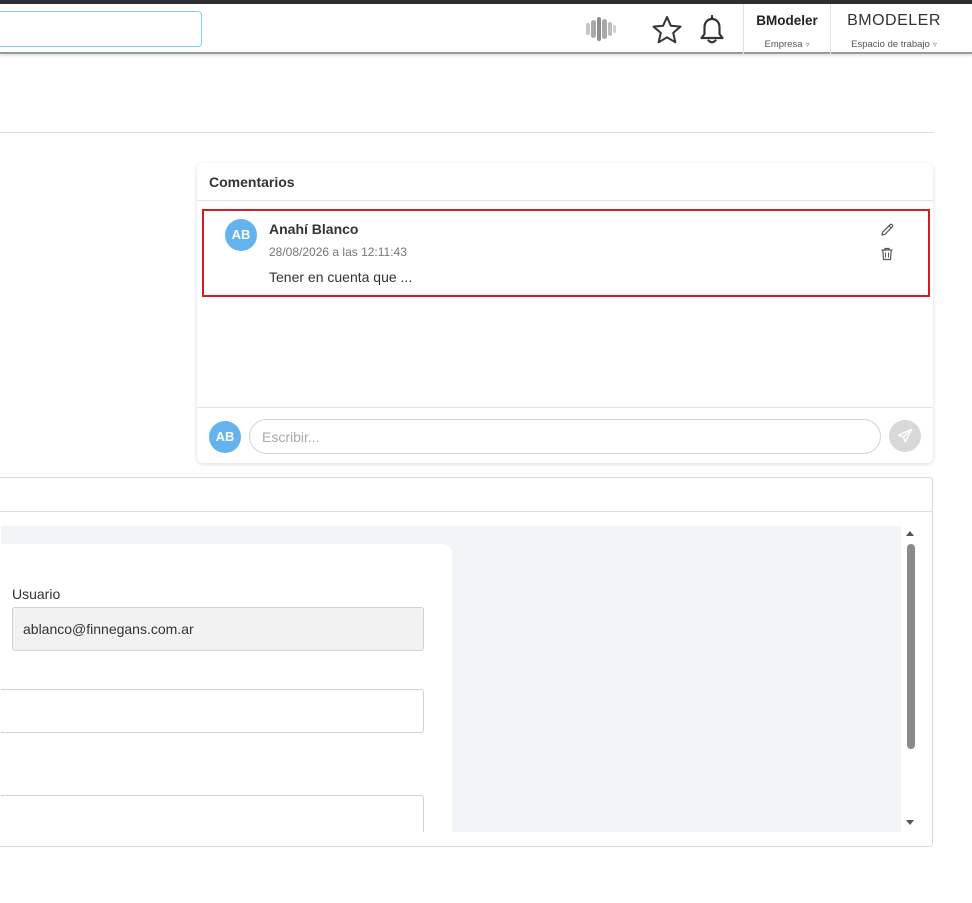  What do you see at coordinates (101, 29) in the screenshot?
I see `search-input` at bounding box center [101, 29].